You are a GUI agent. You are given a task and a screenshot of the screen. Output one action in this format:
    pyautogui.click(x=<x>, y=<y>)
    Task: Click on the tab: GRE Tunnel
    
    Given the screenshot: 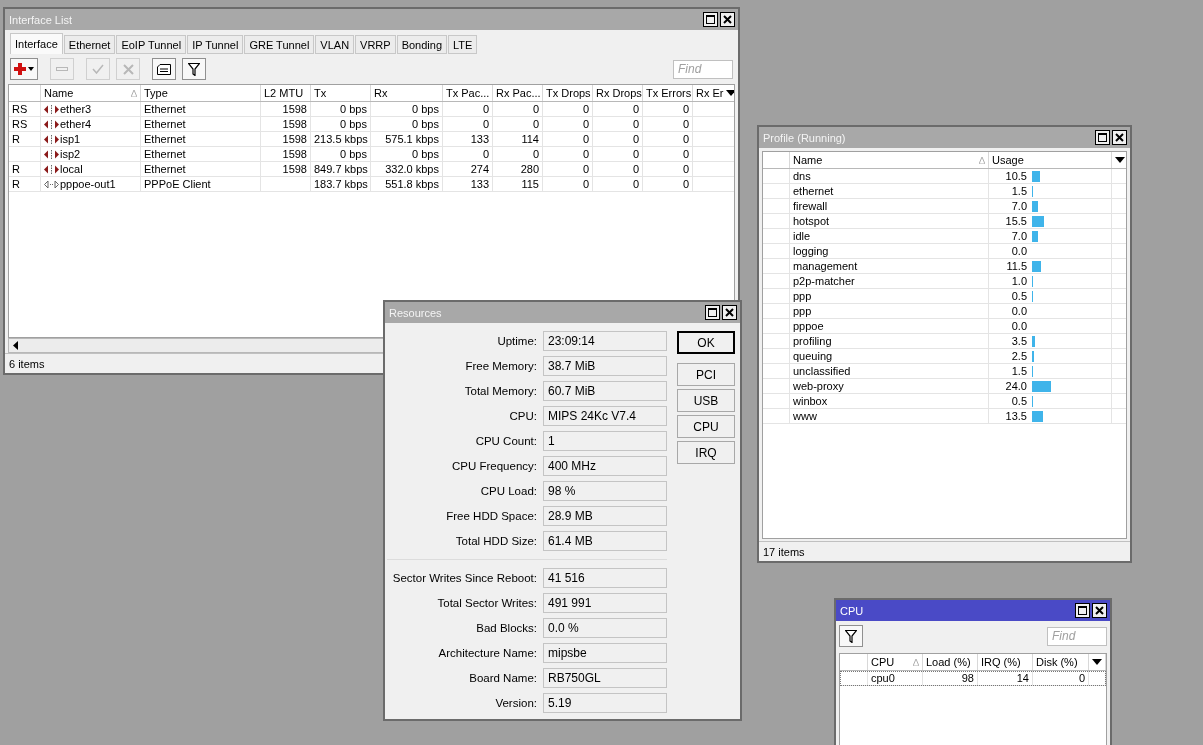 What is the action you would take?
    pyautogui.click(x=279, y=44)
    